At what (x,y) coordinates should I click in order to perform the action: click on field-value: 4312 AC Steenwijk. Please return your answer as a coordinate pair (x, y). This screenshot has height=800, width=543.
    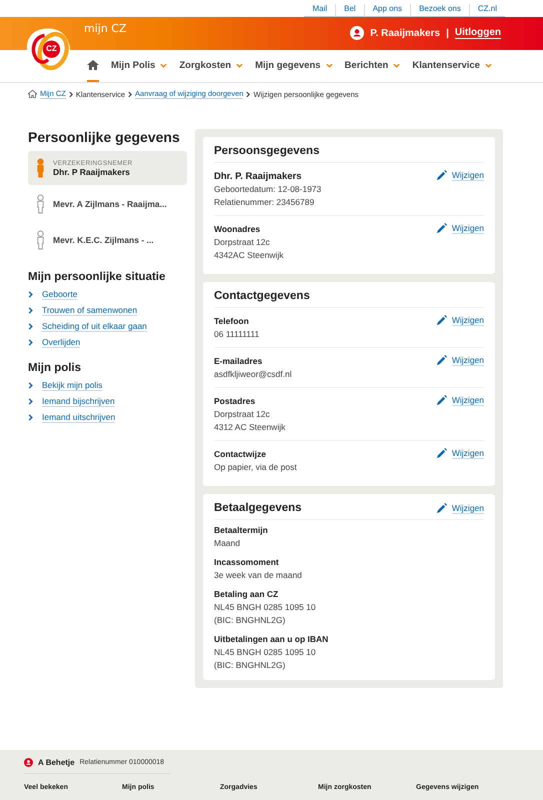
    Looking at the image, I should click on (250, 427).